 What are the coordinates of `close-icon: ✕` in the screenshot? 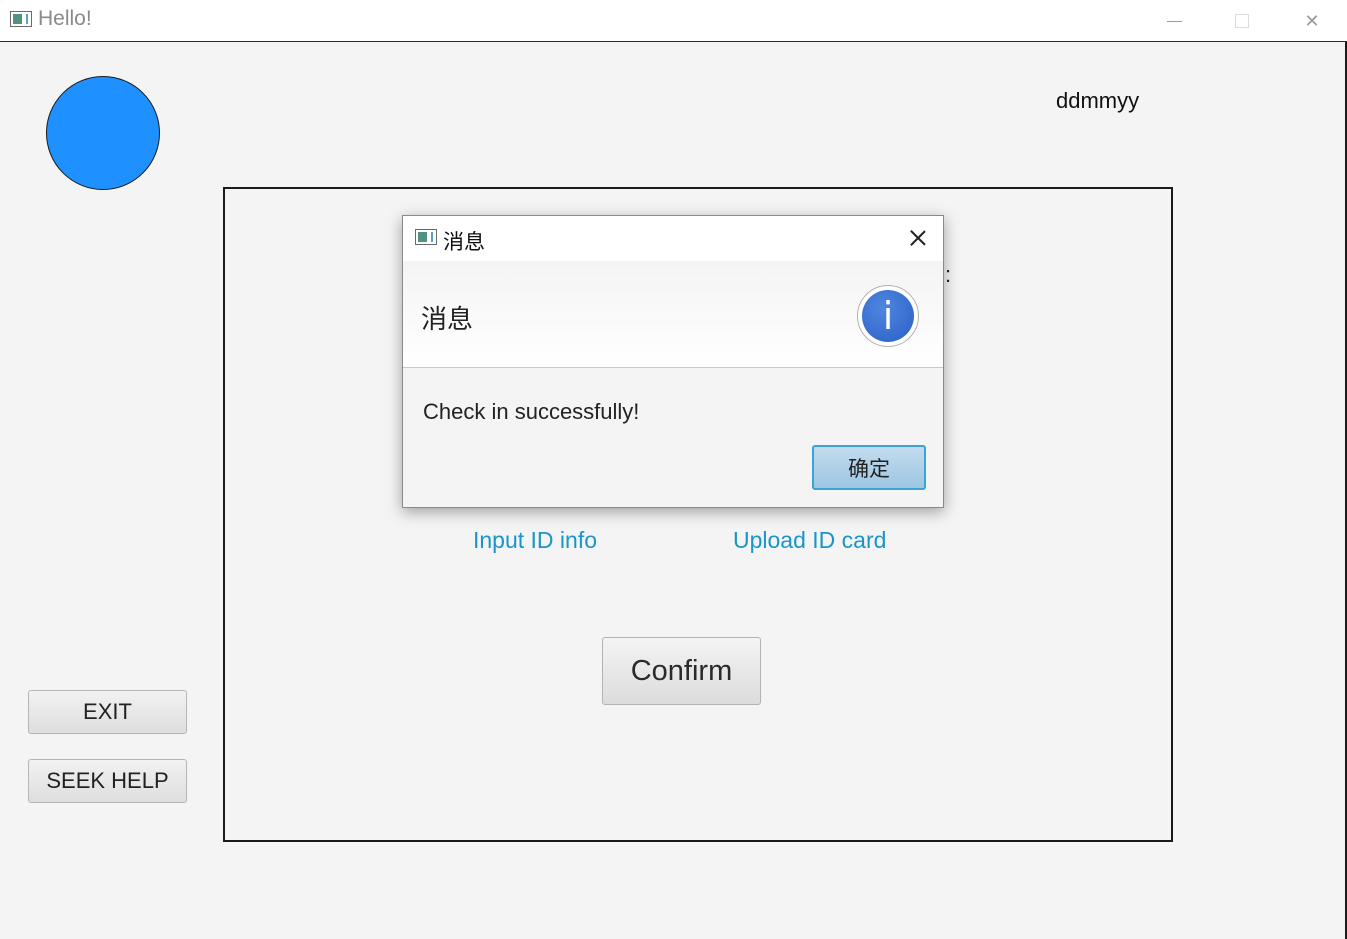 It's located at (1312, 20).